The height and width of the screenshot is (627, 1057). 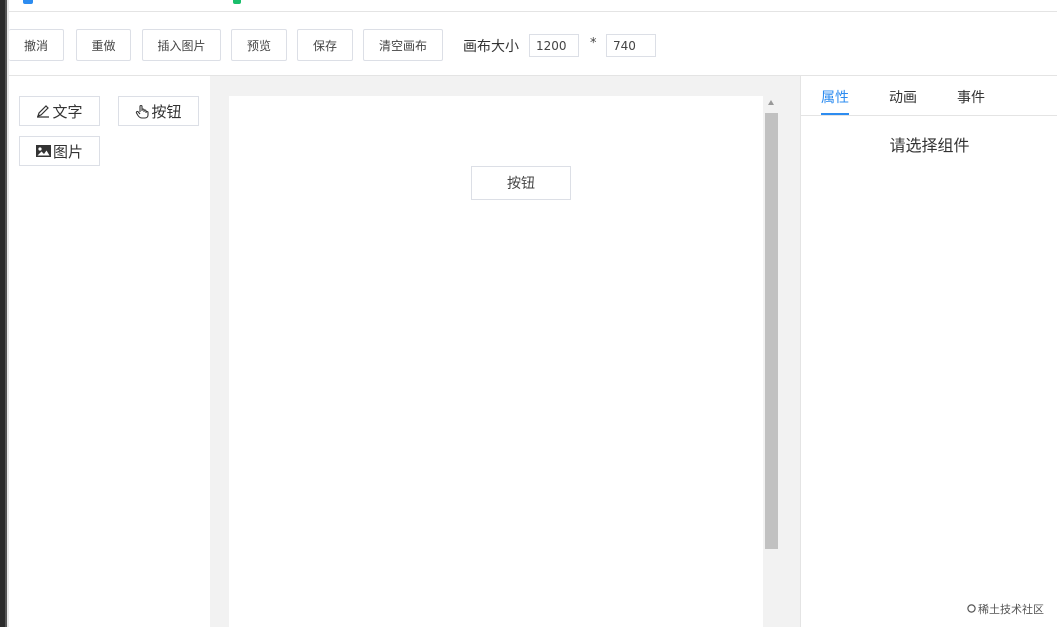 I want to click on canvas-size-label: 画布大小, so click(x=491, y=47).